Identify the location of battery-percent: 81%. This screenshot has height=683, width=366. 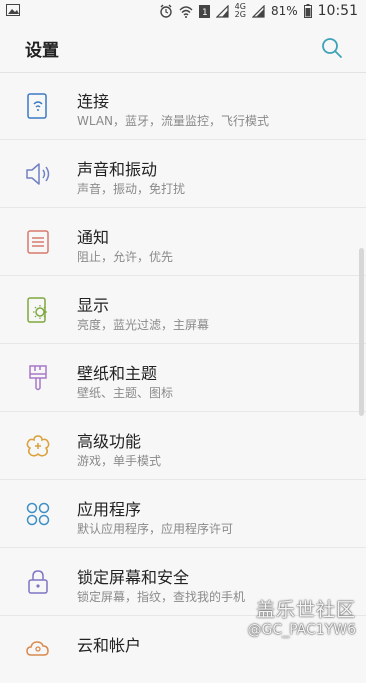
(284, 11).